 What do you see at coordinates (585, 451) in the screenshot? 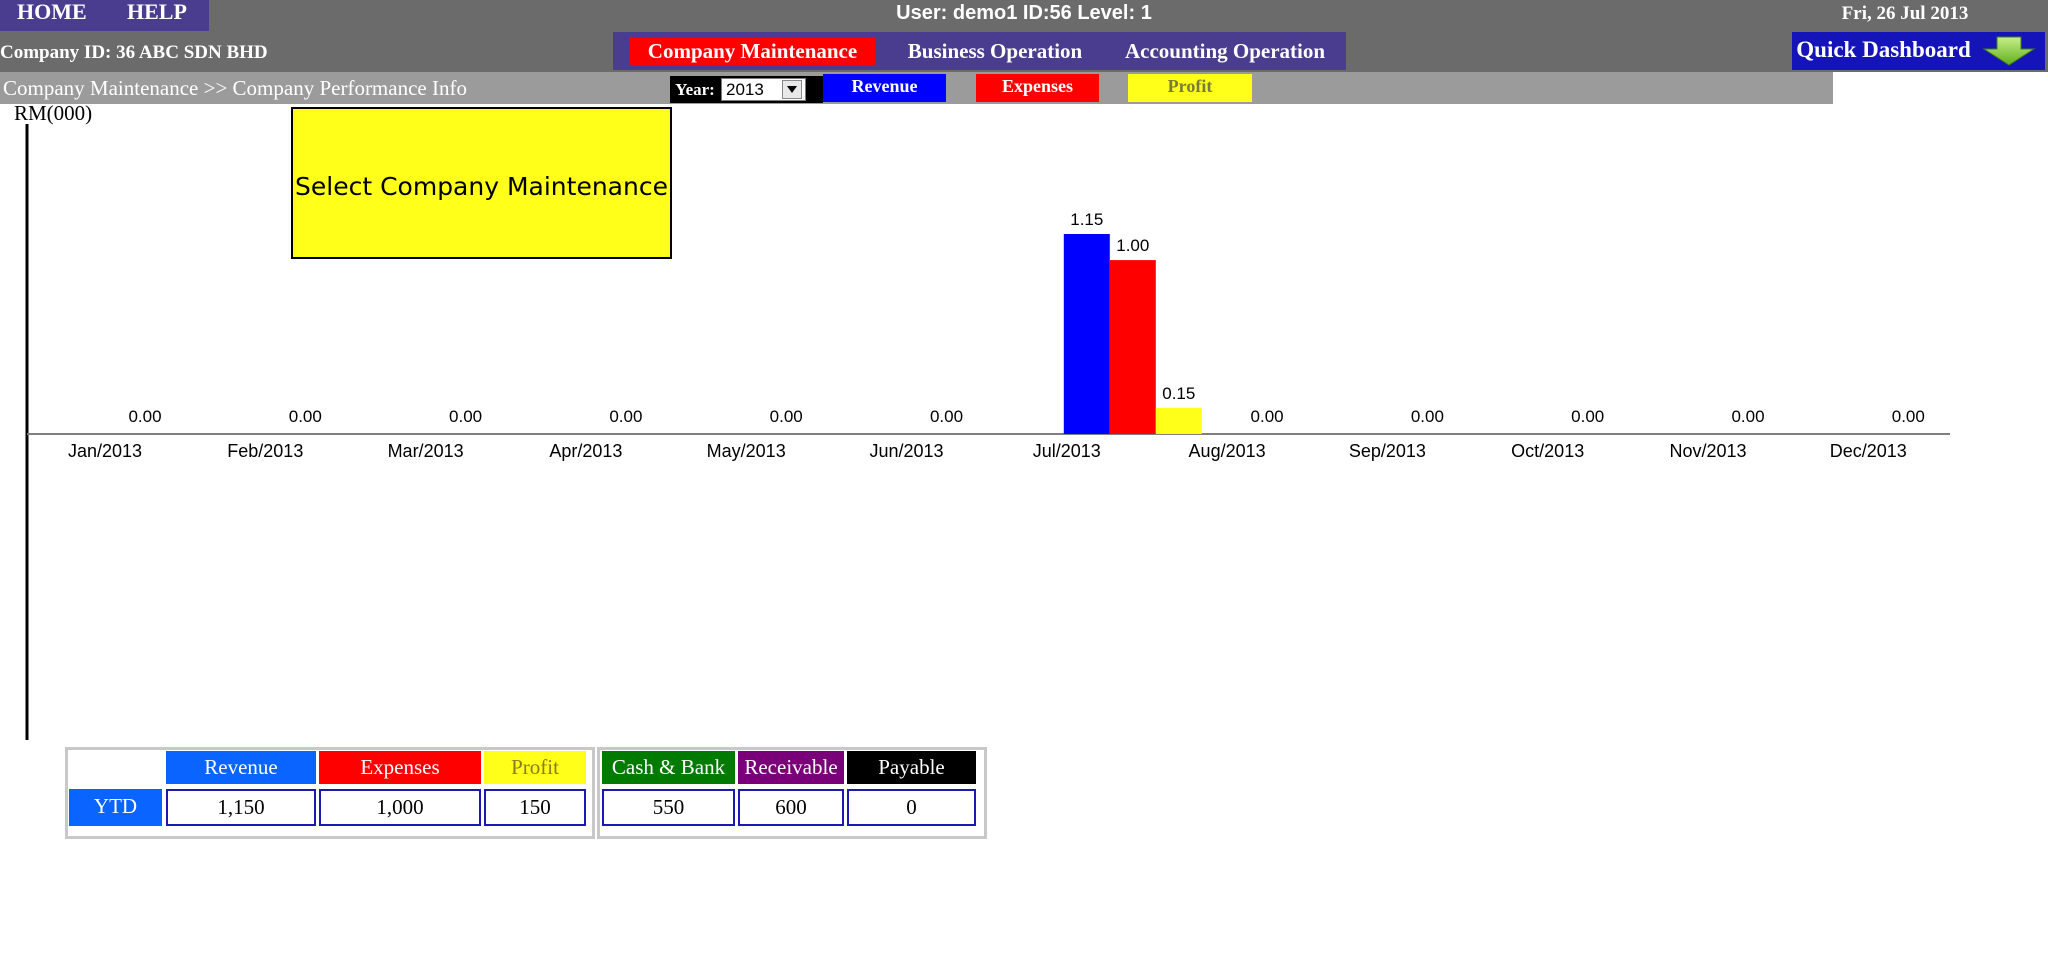
I see `x-tick-apr-2013: Apr/2013` at bounding box center [585, 451].